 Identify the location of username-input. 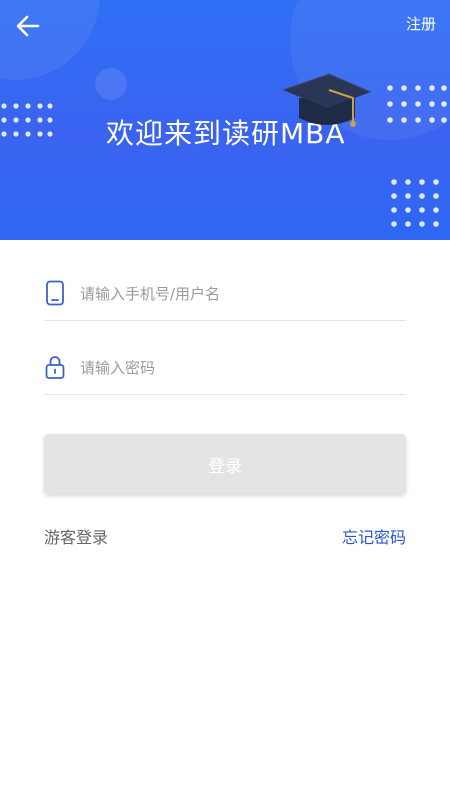
(240, 294).